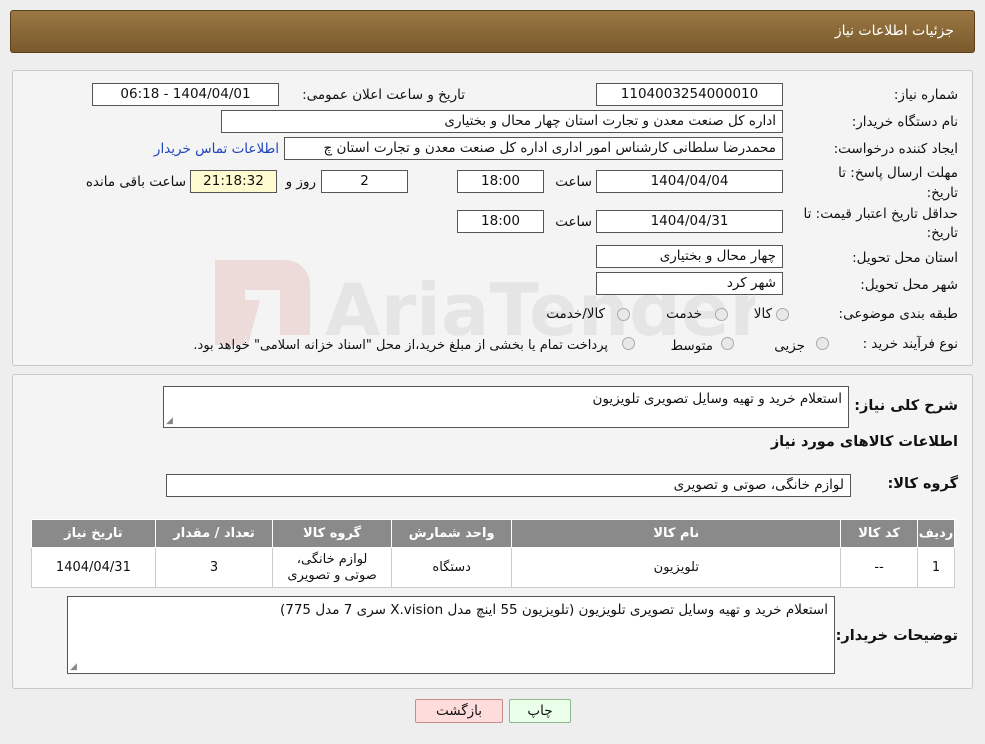 This screenshot has height=744, width=985. I want to click on city-label: شهر محل تحویل:, so click(909, 285).